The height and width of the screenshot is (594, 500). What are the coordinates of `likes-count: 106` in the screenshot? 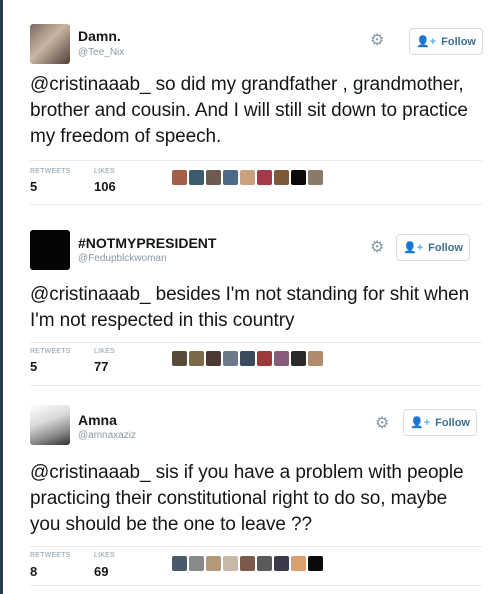 It's located at (105, 186).